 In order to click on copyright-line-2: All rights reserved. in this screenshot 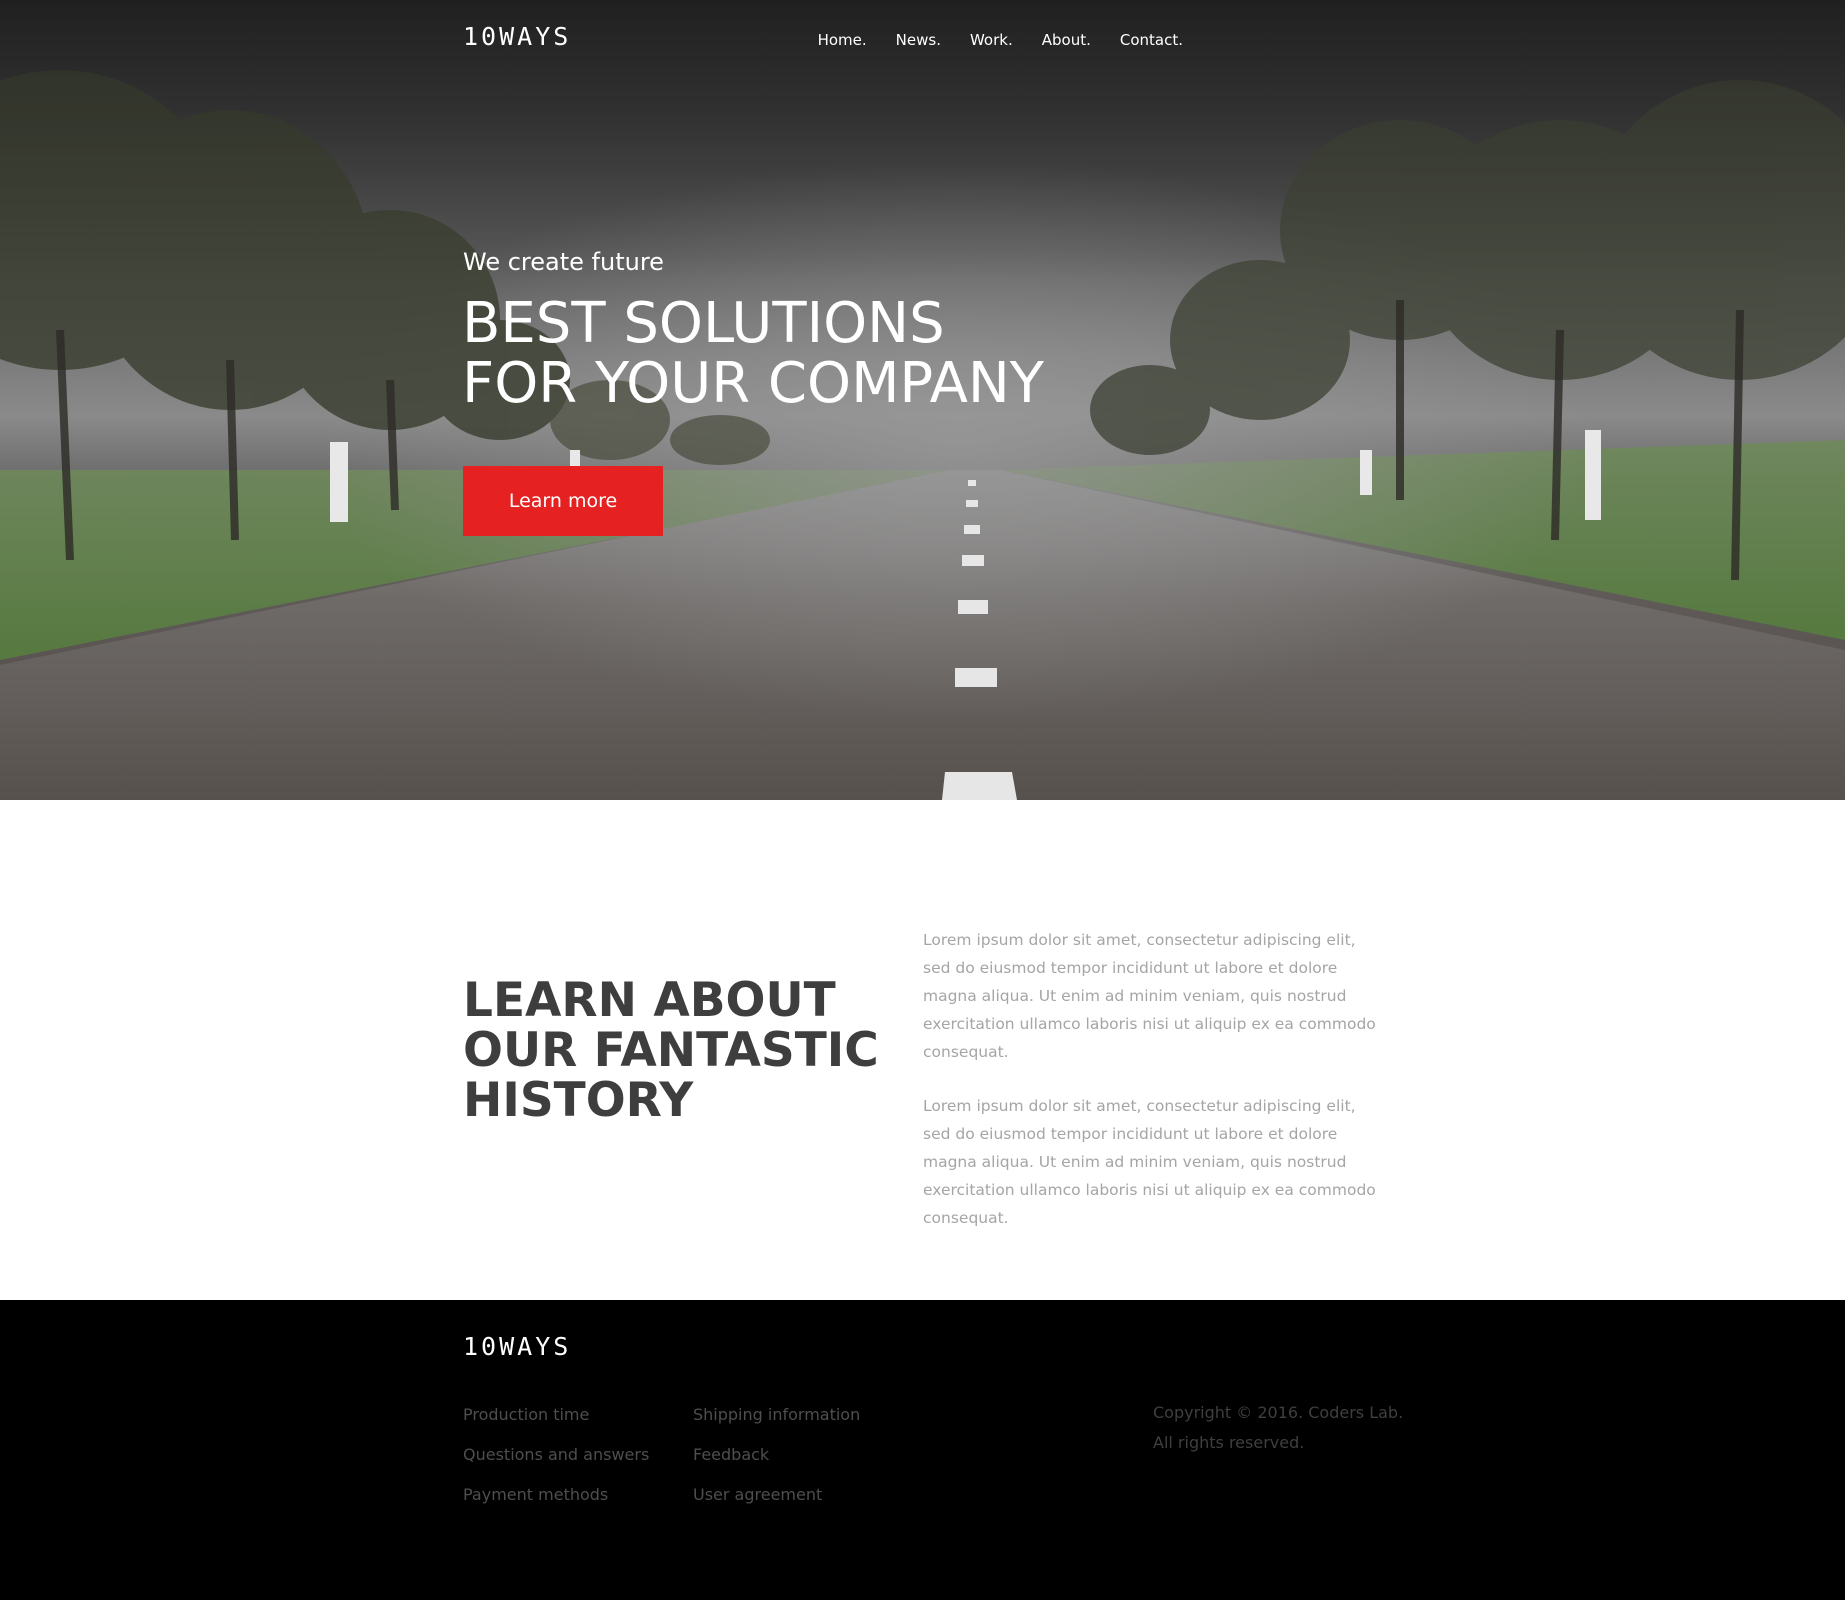, I will do `click(1229, 1442)`.